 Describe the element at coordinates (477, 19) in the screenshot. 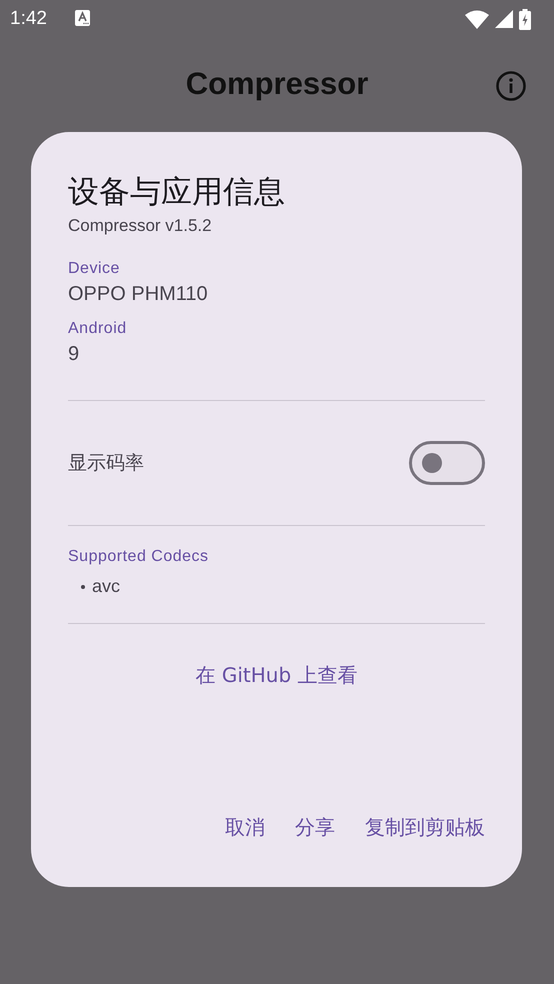

I see `wifi-icon` at that location.